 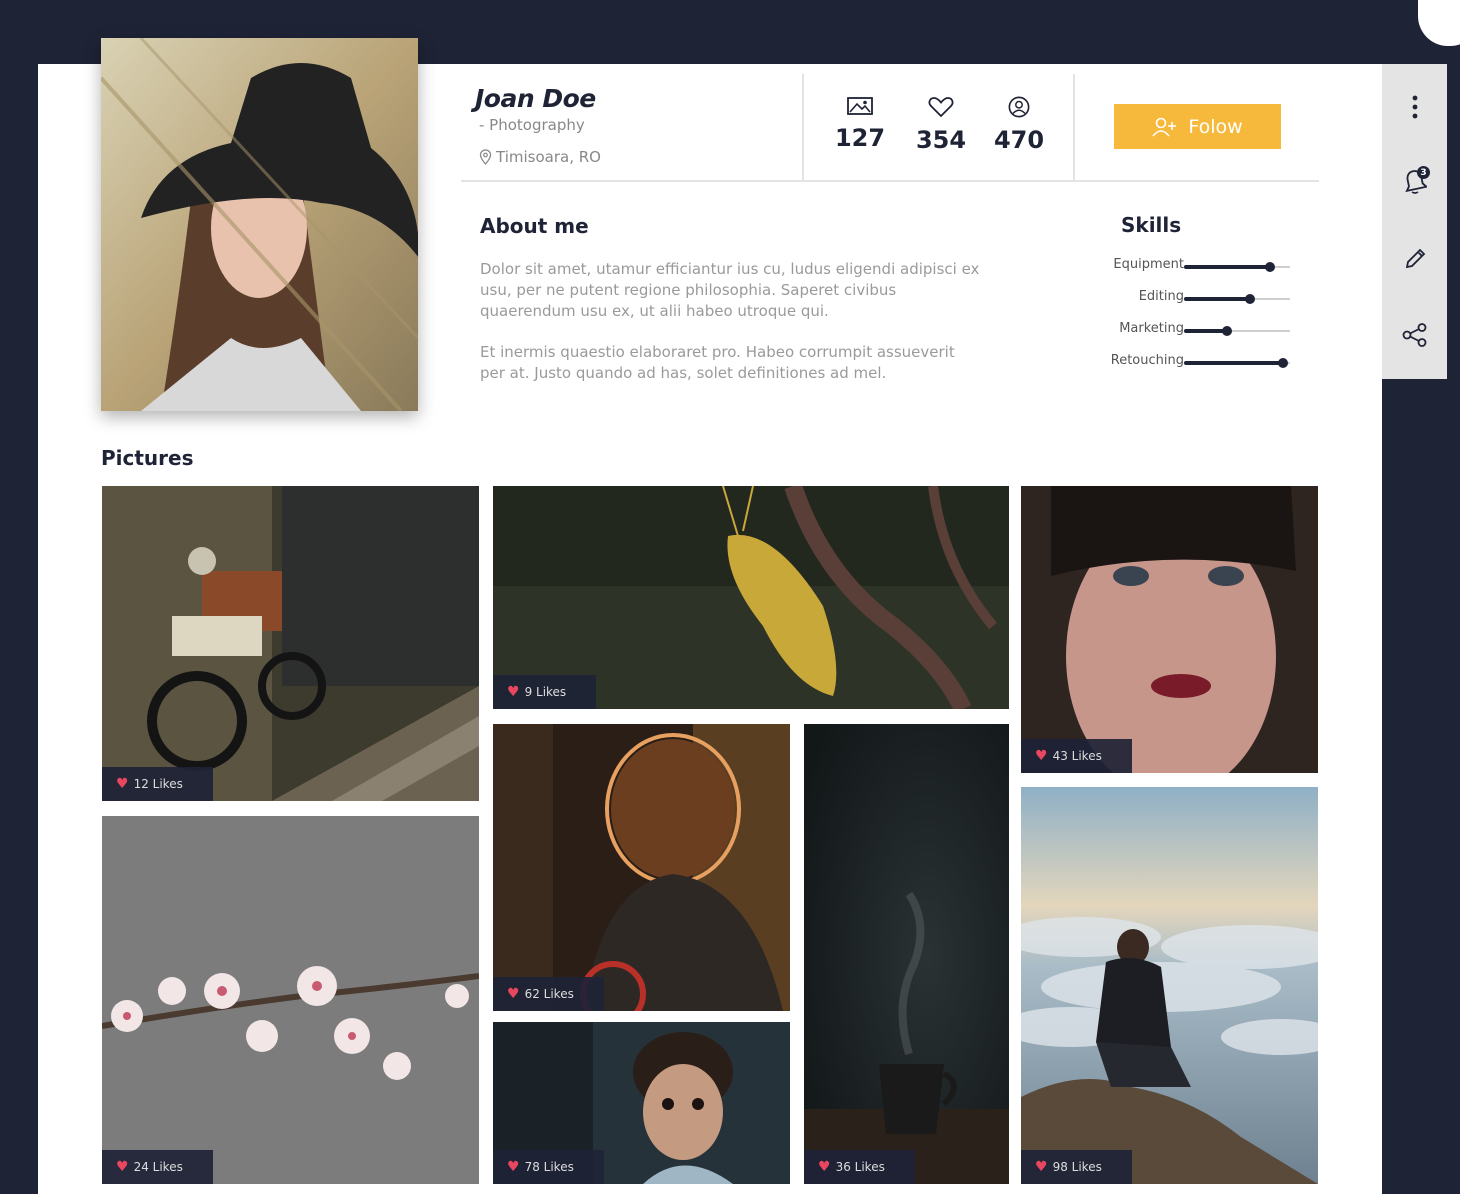 I want to click on likes-badge: ♥ 43 Likes, so click(x=1076, y=756).